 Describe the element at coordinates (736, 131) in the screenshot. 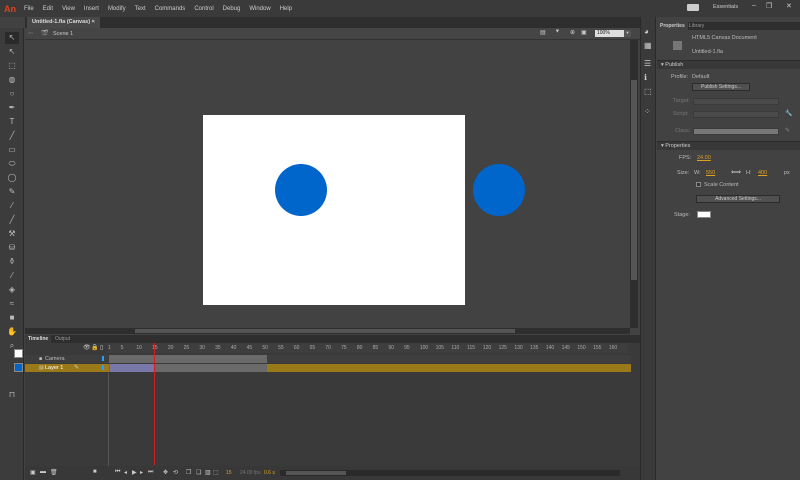

I see `class-field` at that location.